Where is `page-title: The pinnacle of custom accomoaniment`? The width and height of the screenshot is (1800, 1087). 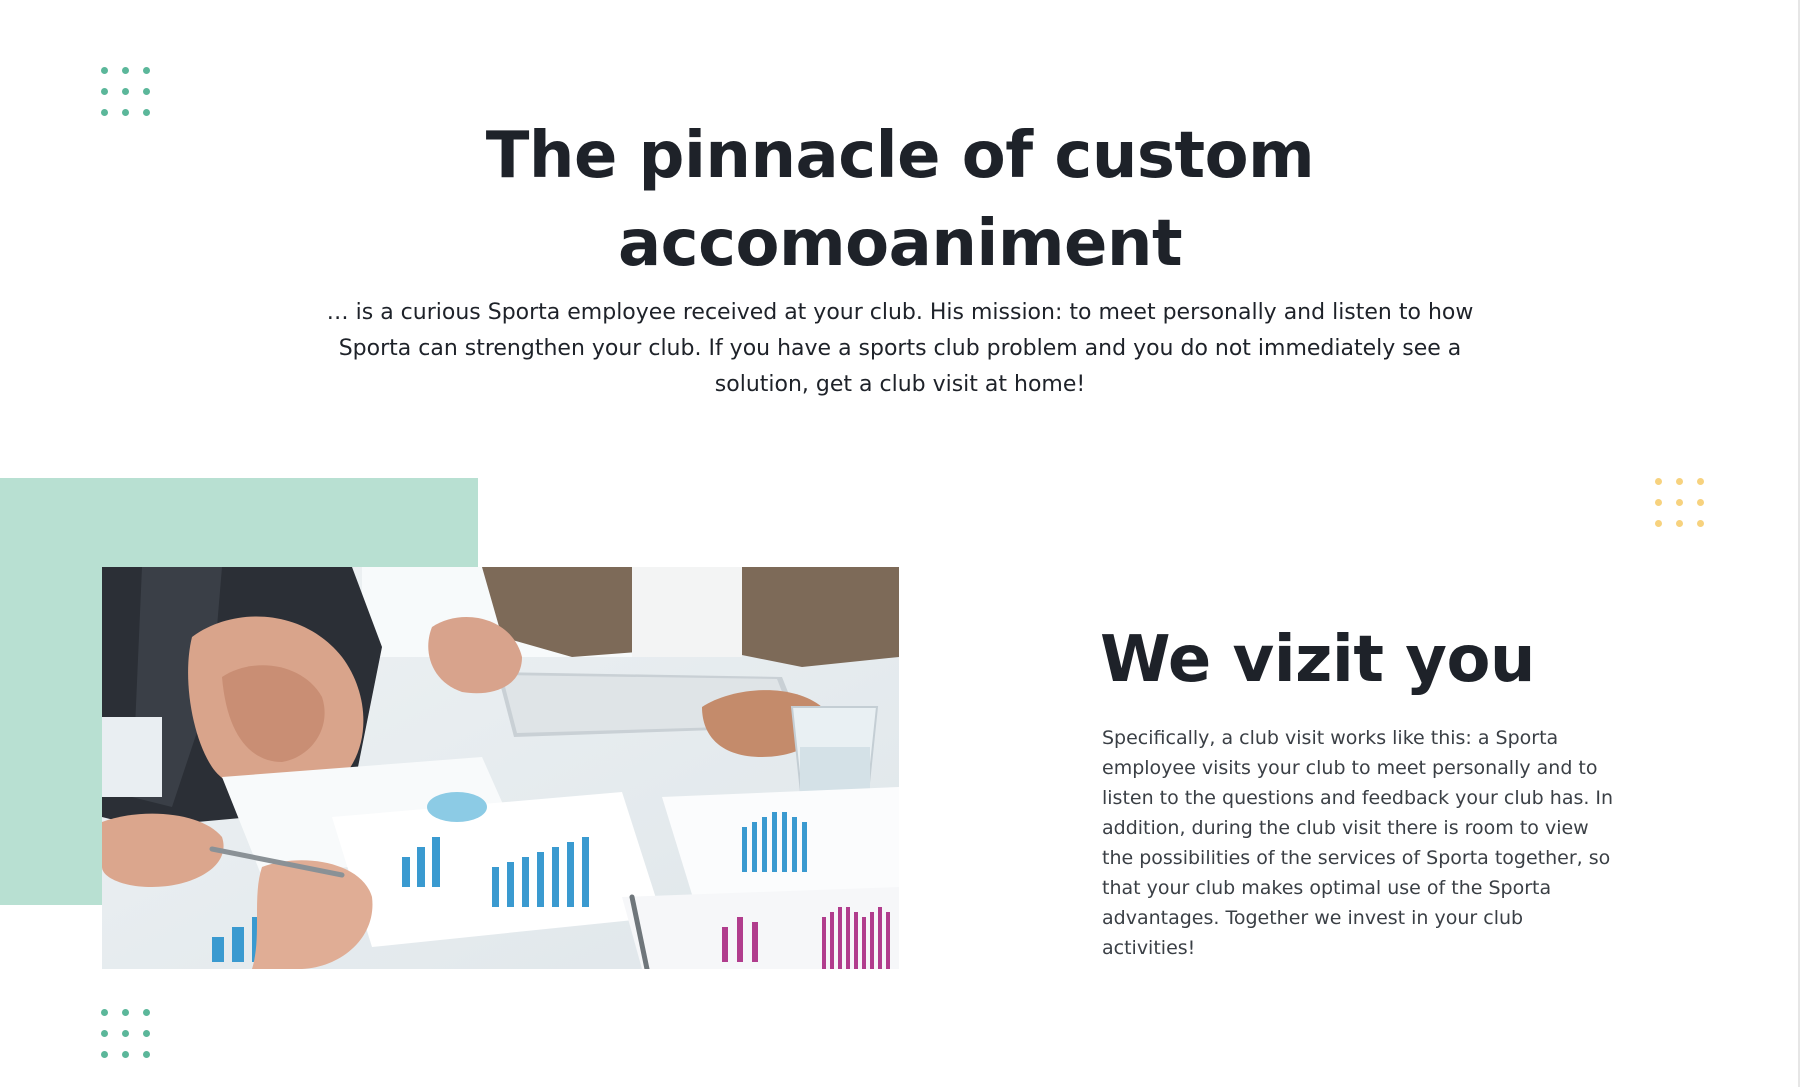
page-title: The pinnacle of custom accomoaniment is located at coordinates (900, 200).